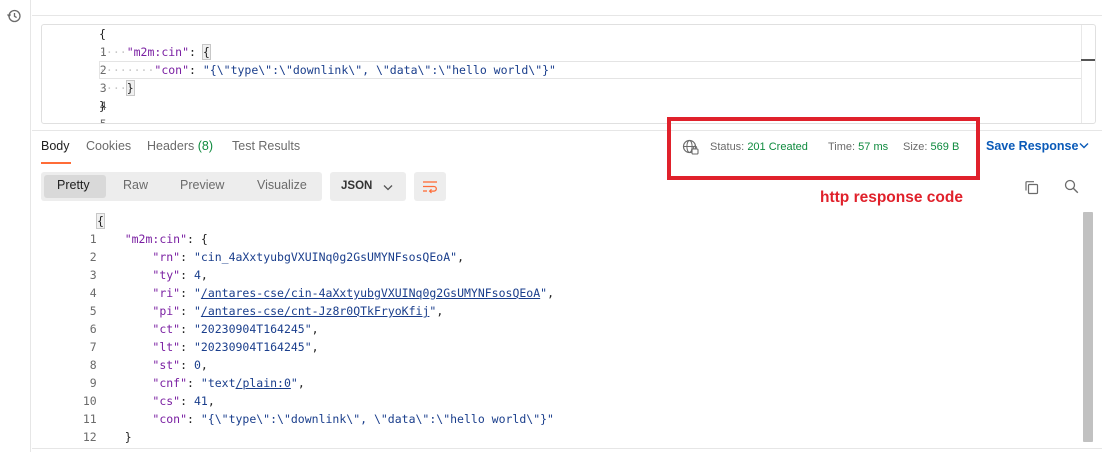  What do you see at coordinates (357, 186) in the screenshot?
I see `language-select-value: JSON` at bounding box center [357, 186].